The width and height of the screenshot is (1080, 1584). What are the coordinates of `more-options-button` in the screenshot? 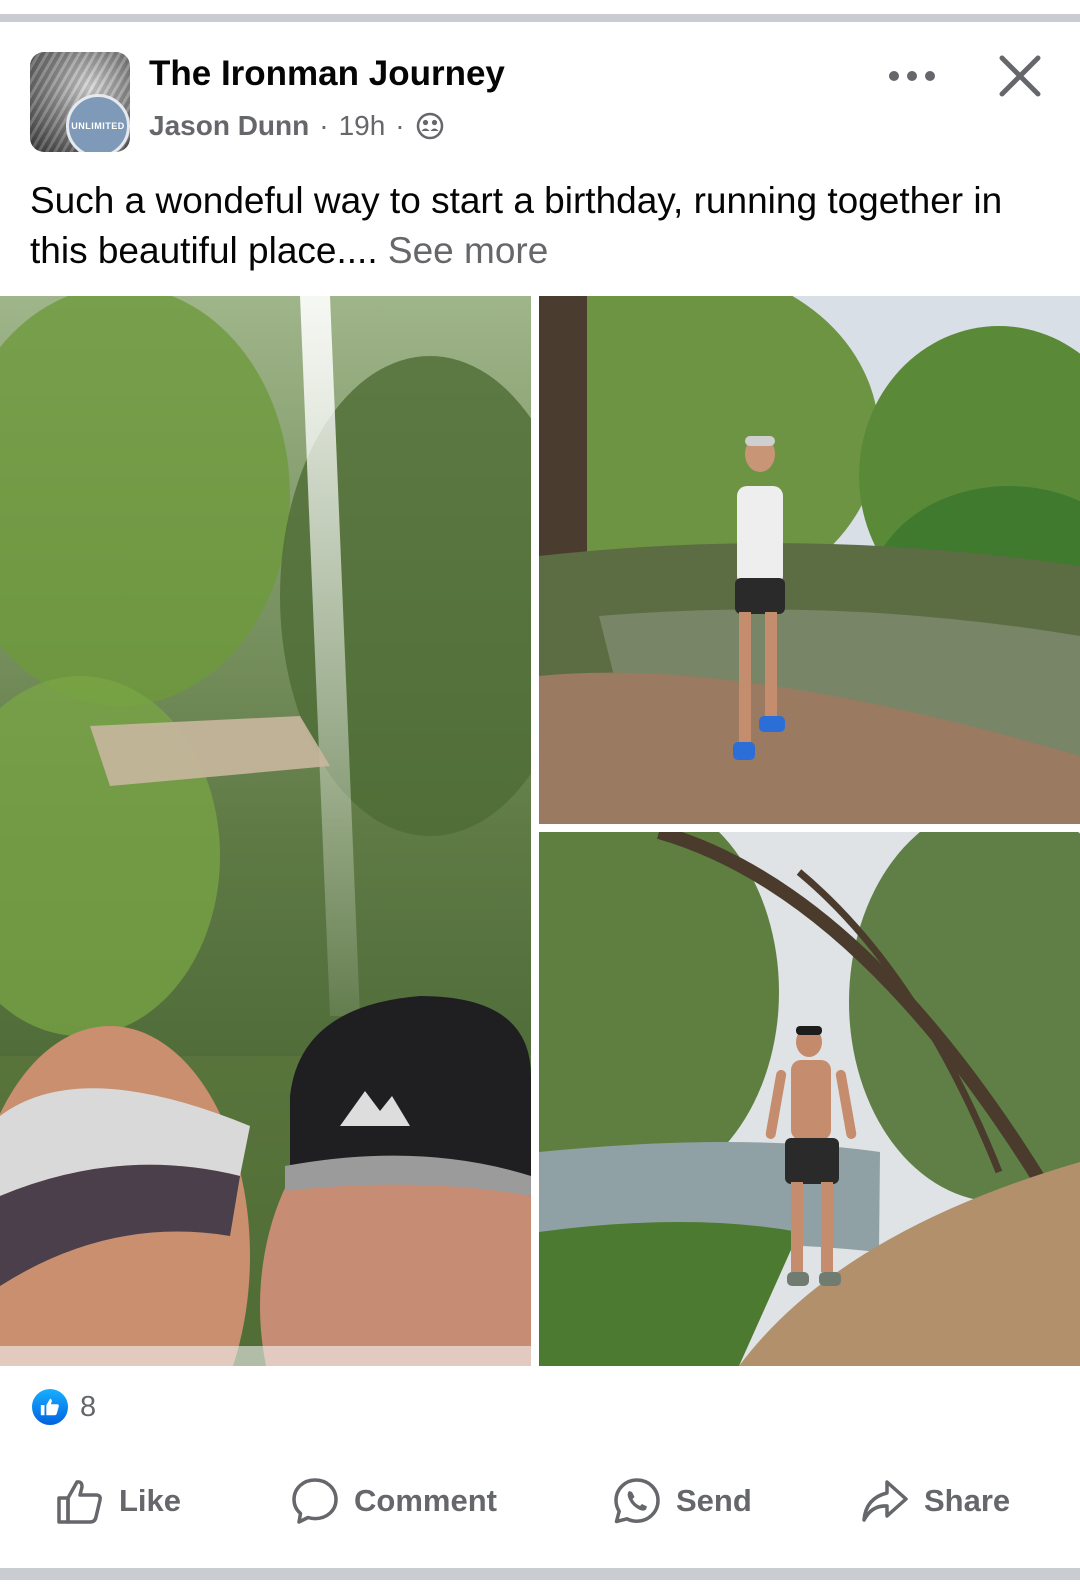 It's located at (912, 76).